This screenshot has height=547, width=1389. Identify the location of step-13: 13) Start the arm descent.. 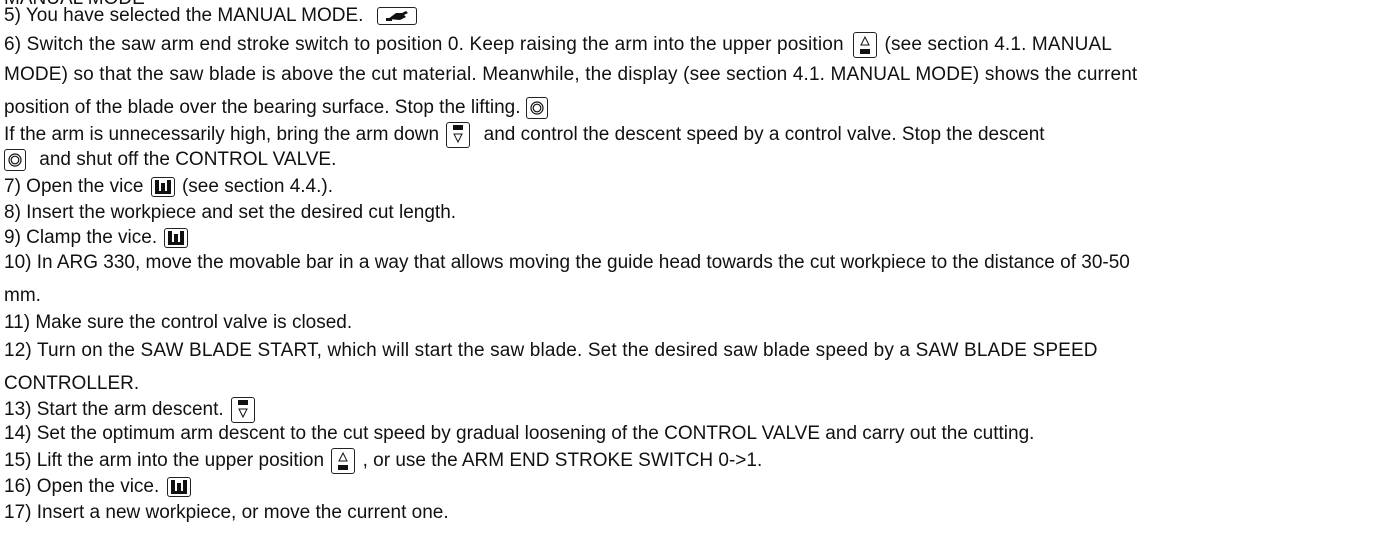
(130, 410).